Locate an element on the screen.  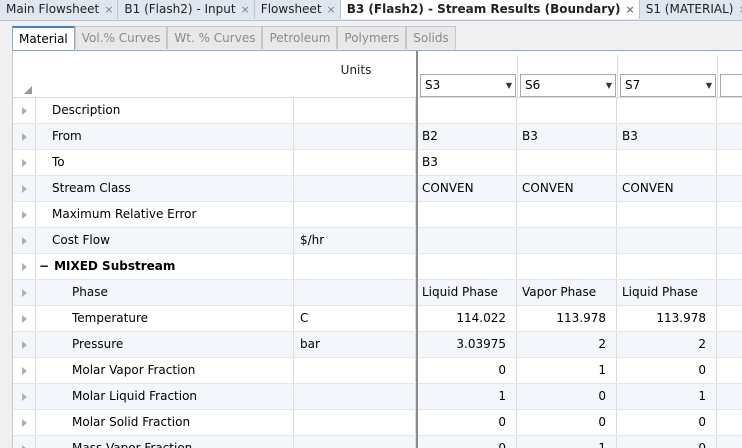
table-row: Stream Class CONVEN CONVEN CONVEN is located at coordinates (377, 189).